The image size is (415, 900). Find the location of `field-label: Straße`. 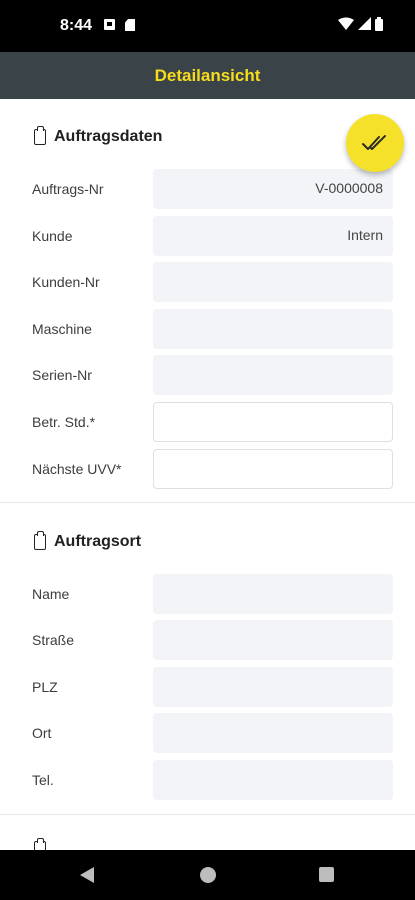

field-label: Straße is located at coordinates (53, 640).